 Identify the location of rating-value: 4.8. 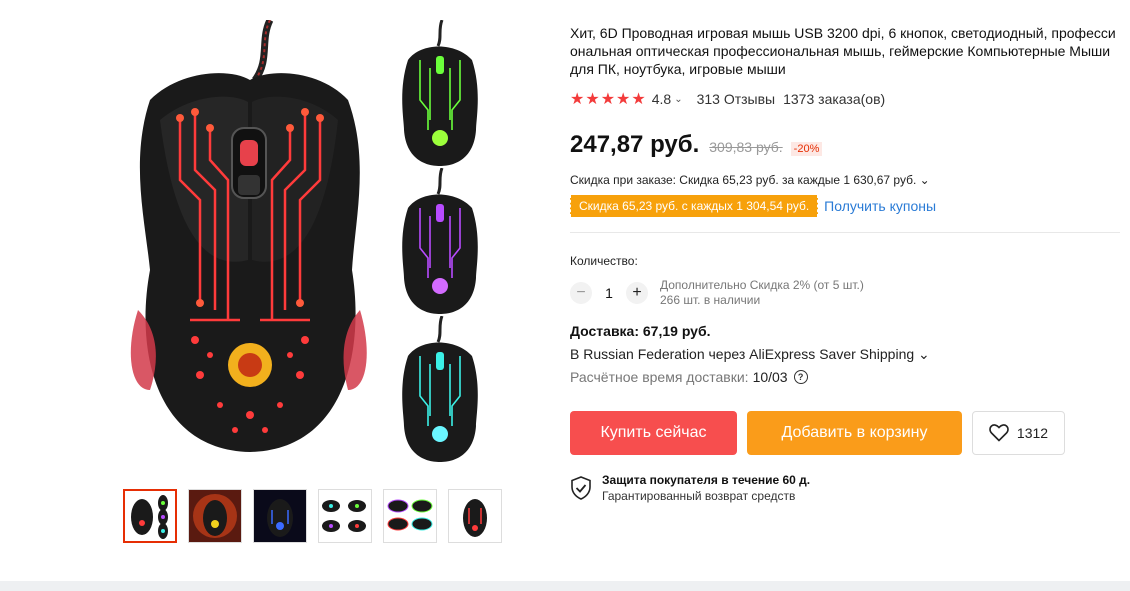
(661, 99).